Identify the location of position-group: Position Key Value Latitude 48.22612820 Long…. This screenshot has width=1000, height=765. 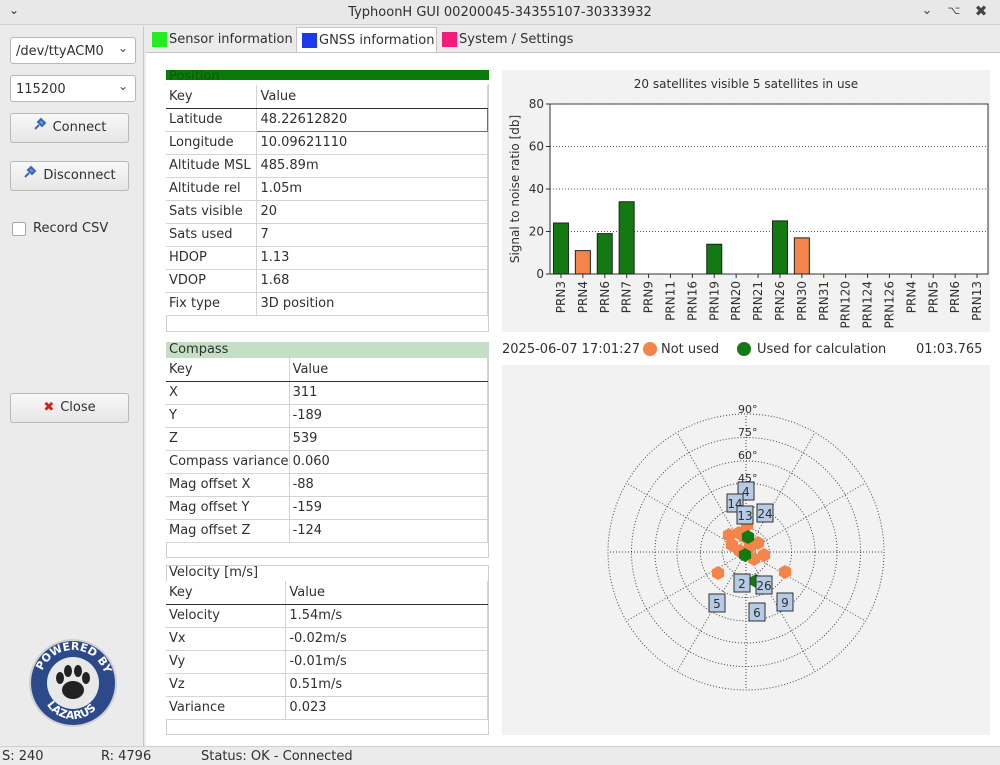
(328, 201).